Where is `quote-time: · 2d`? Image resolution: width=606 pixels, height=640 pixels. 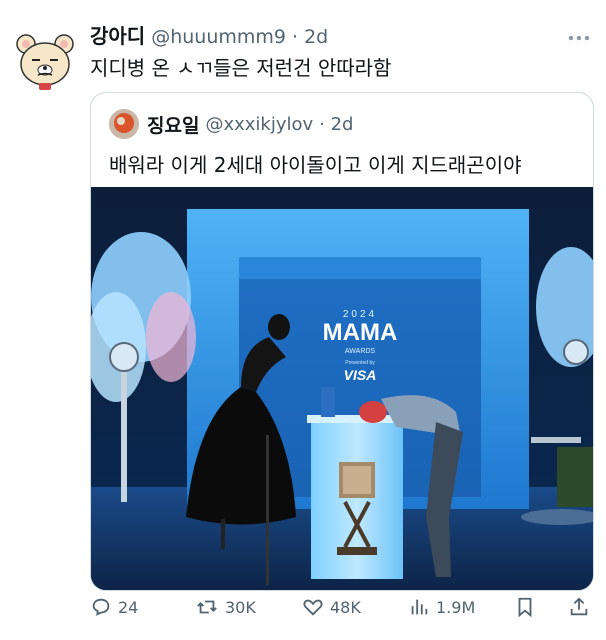
quote-time: · 2d is located at coordinates (336, 124).